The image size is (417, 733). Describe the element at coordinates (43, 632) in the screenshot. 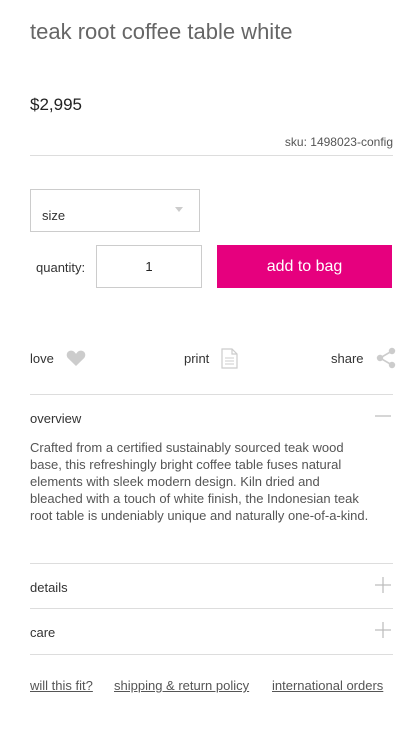

I see `care-label: care` at that location.